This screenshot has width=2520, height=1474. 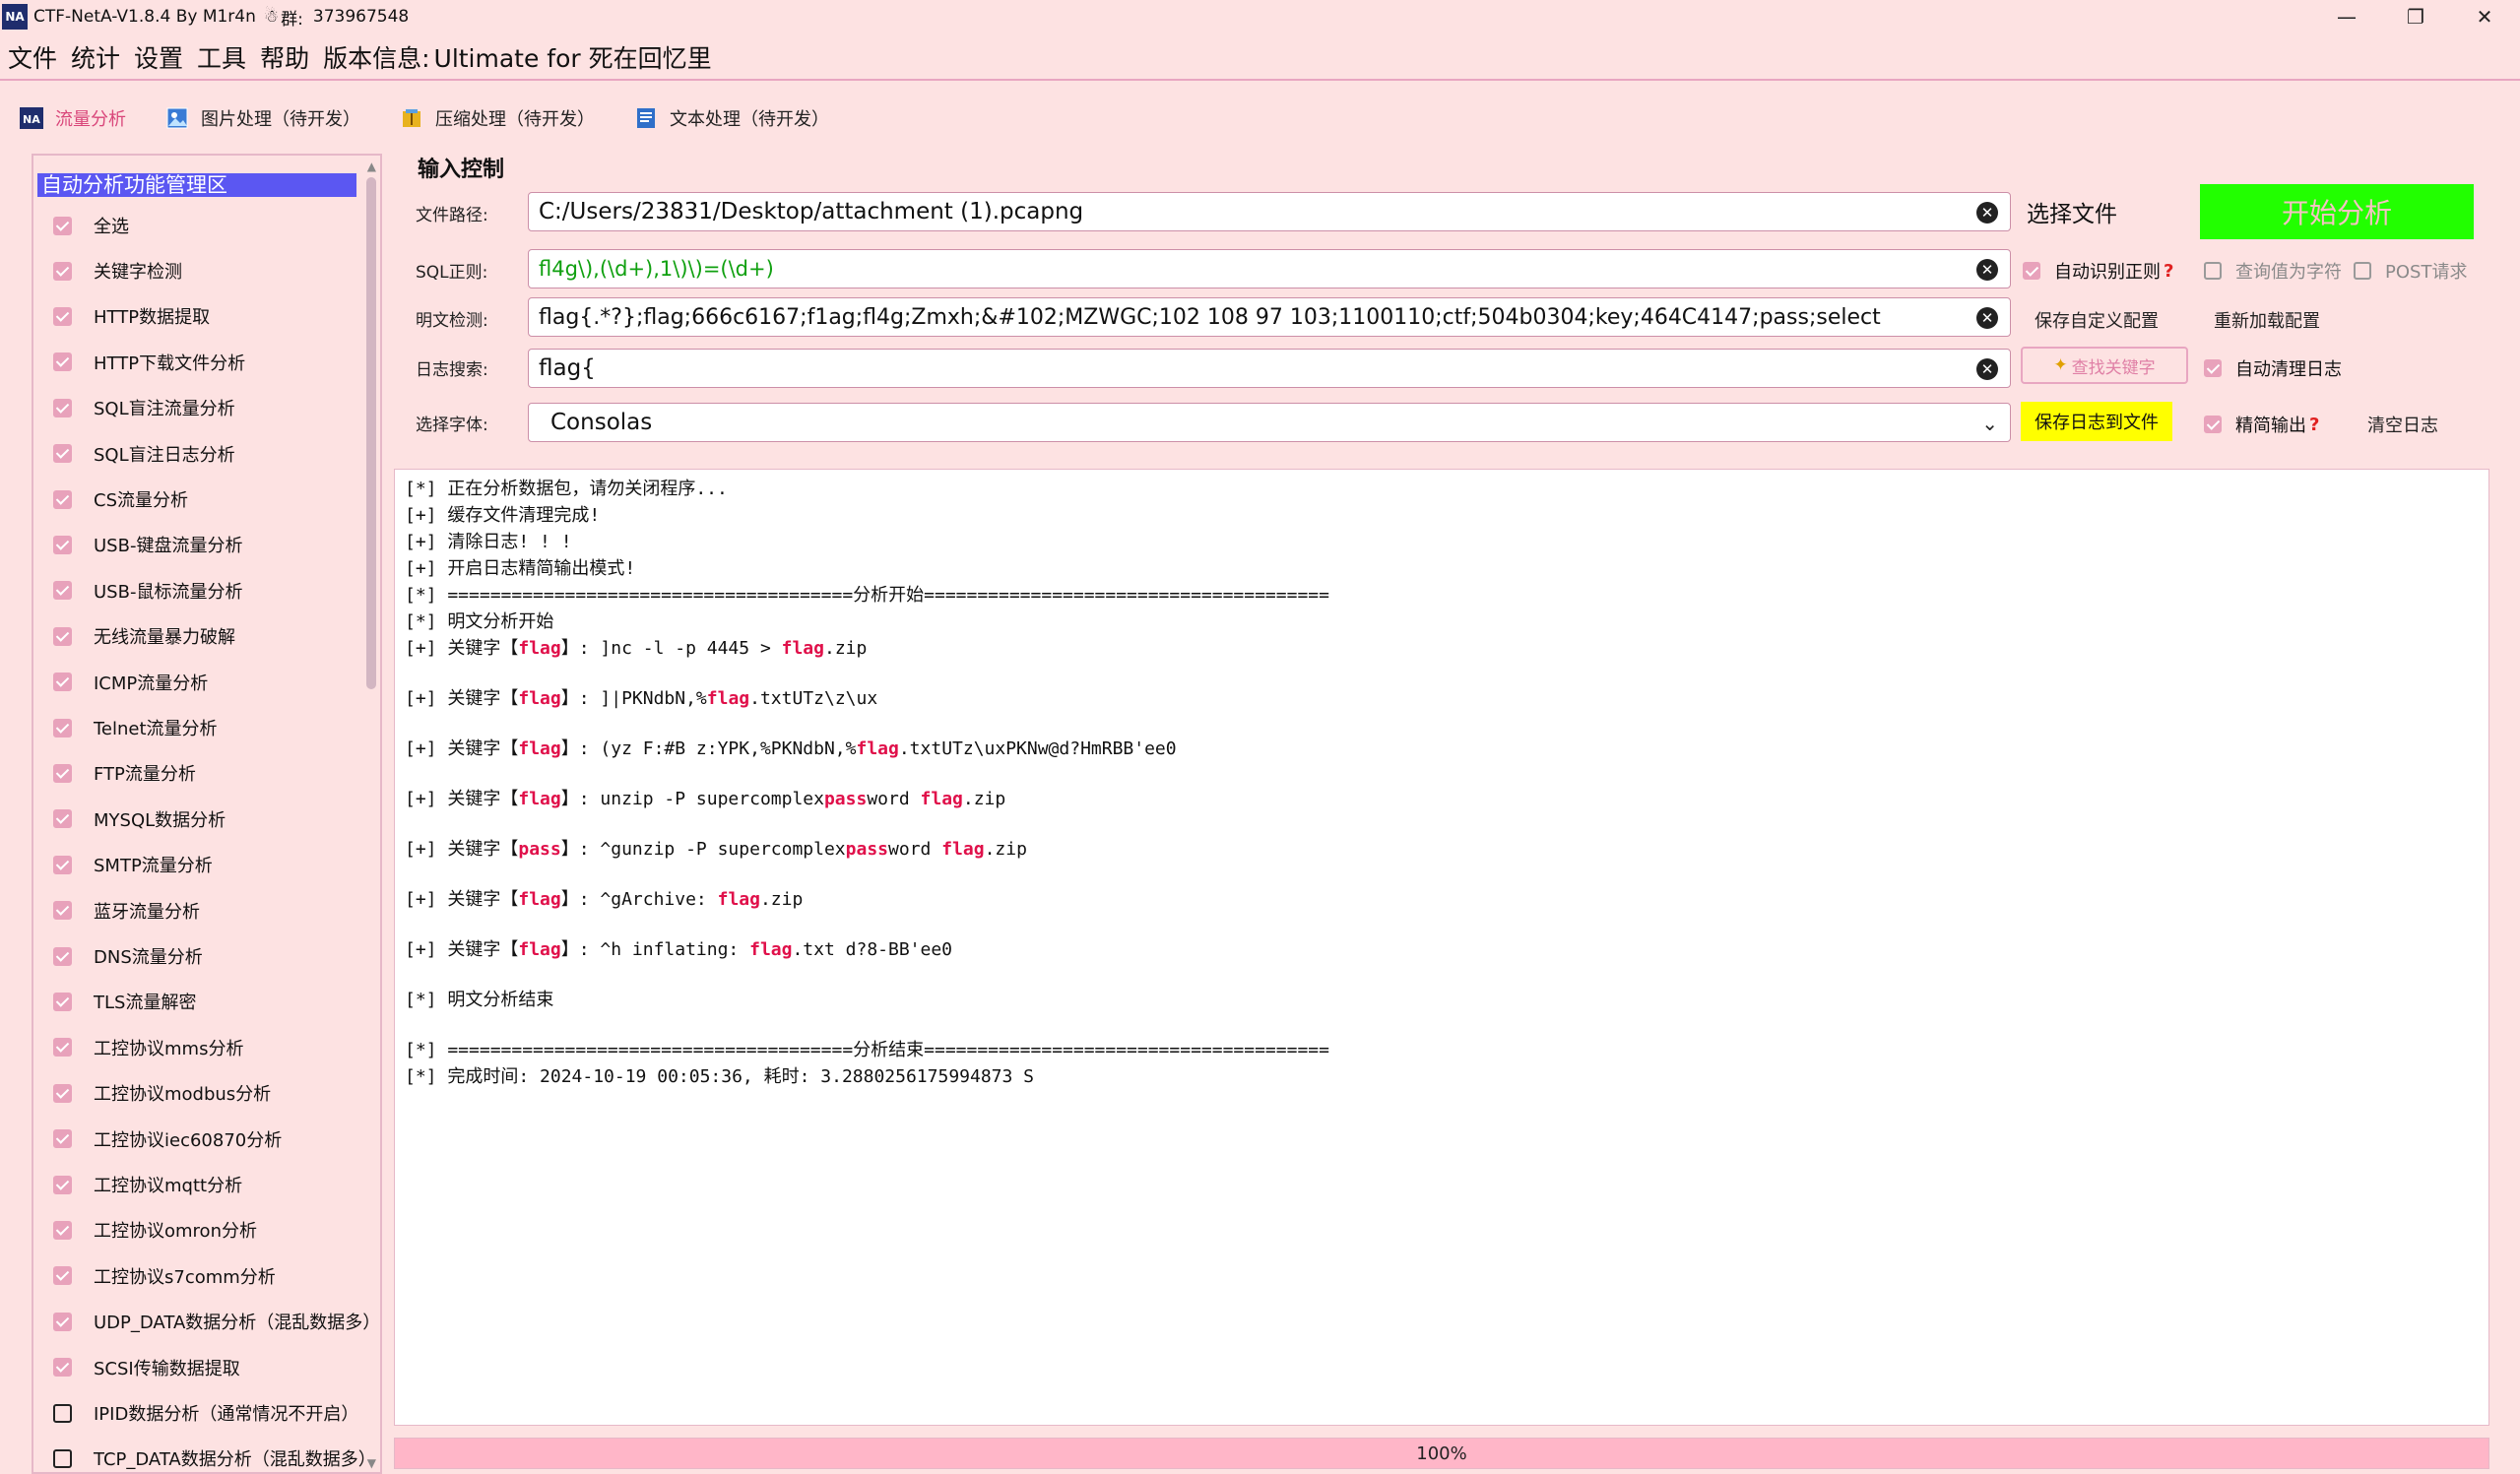 What do you see at coordinates (2415, 17) in the screenshot?
I see `maximize-button: ❐` at bounding box center [2415, 17].